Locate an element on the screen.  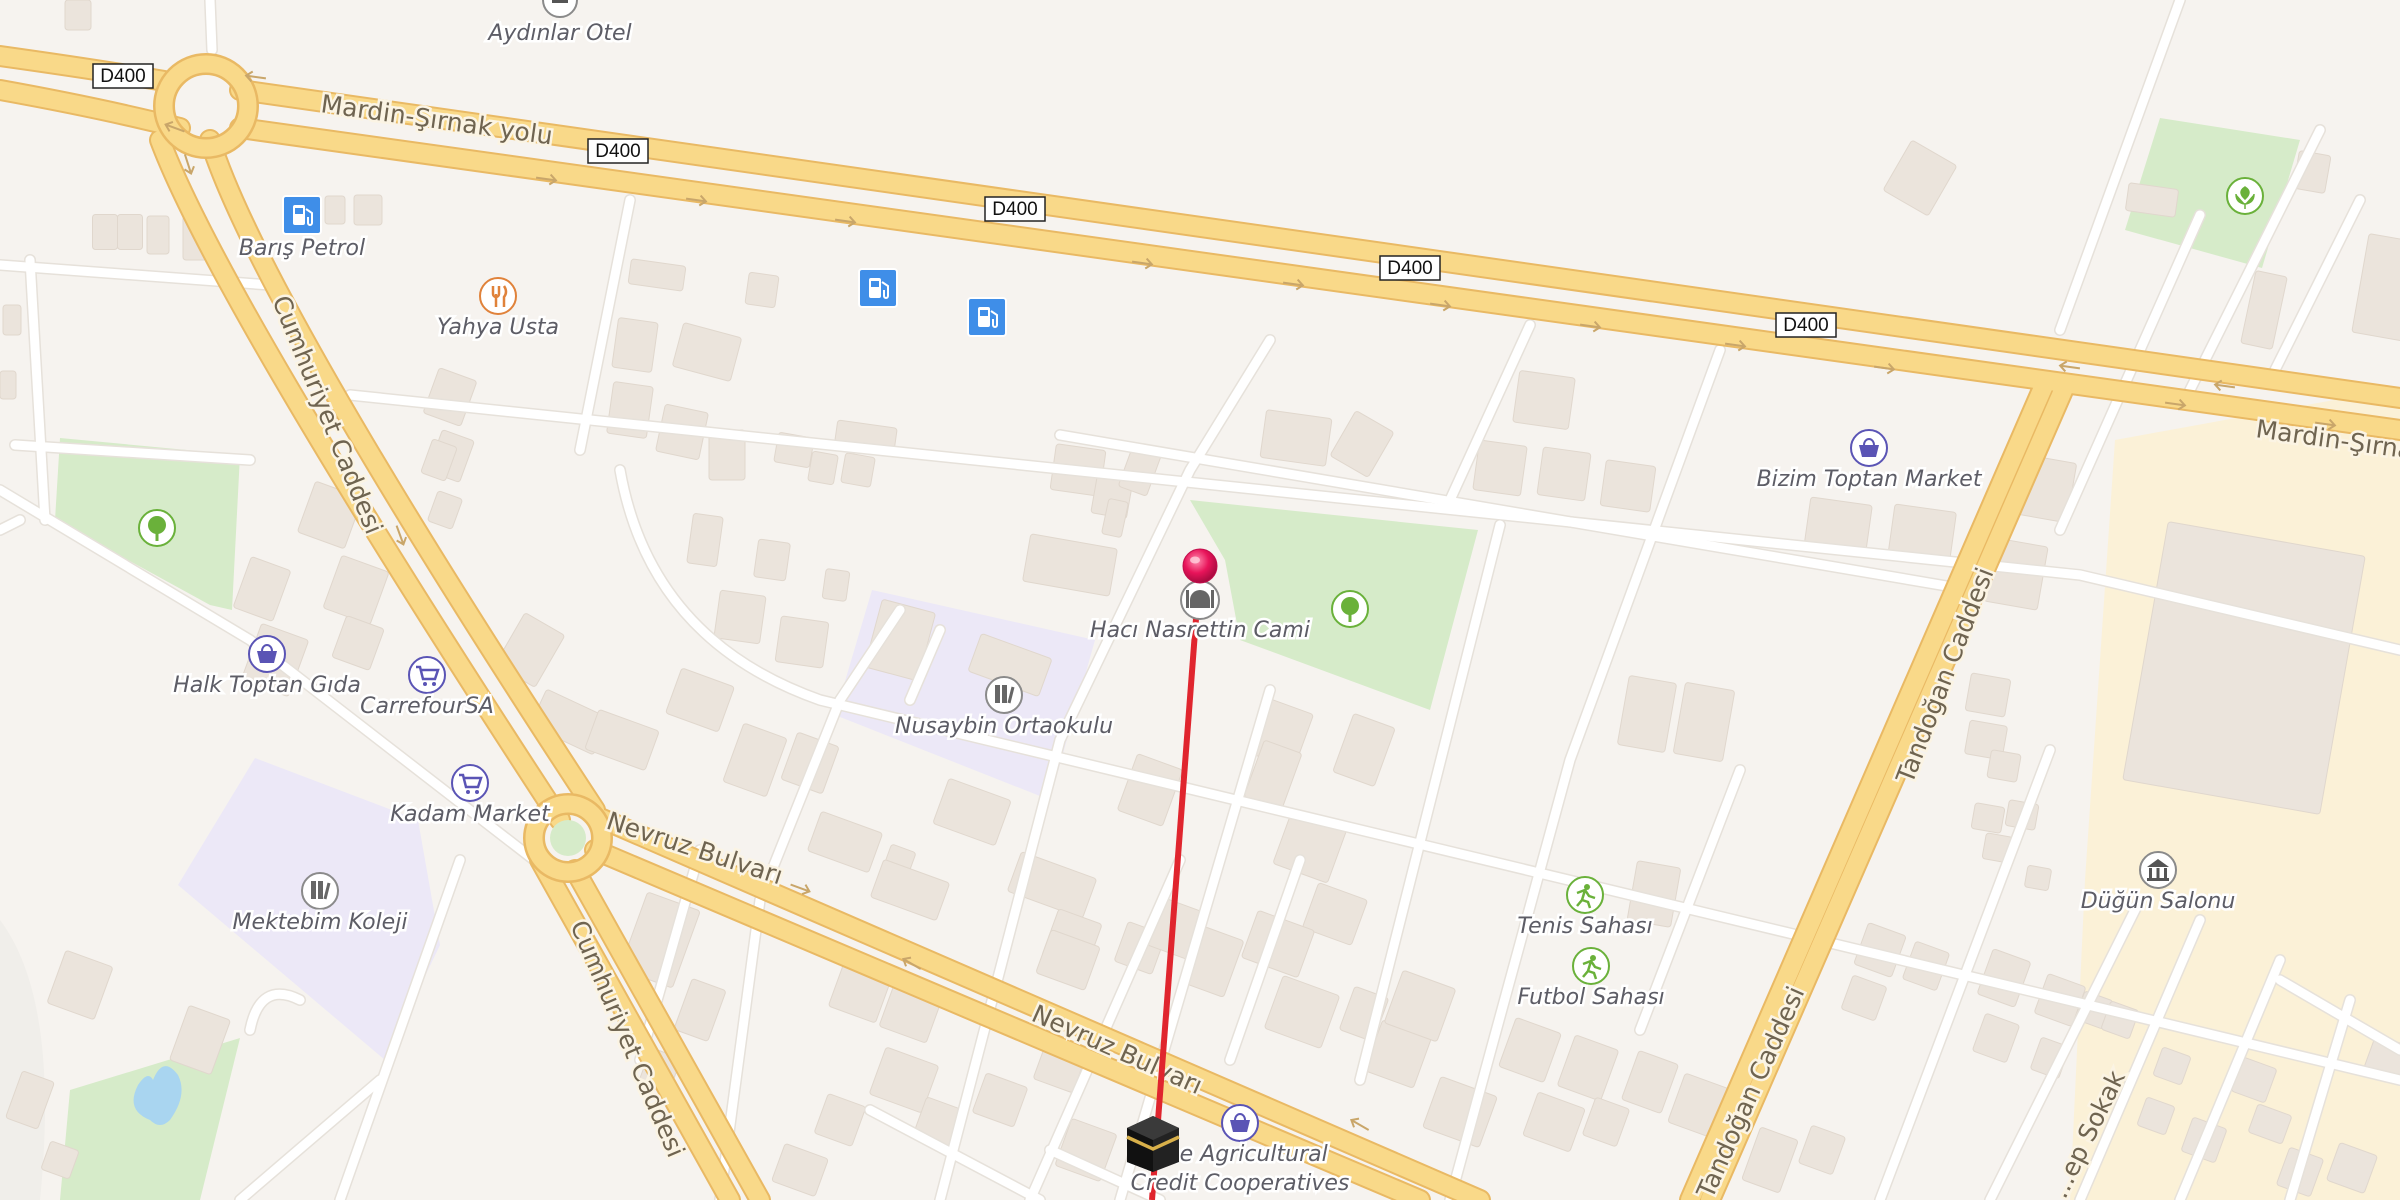
roundabout-south-green is located at coordinates (568, 838).